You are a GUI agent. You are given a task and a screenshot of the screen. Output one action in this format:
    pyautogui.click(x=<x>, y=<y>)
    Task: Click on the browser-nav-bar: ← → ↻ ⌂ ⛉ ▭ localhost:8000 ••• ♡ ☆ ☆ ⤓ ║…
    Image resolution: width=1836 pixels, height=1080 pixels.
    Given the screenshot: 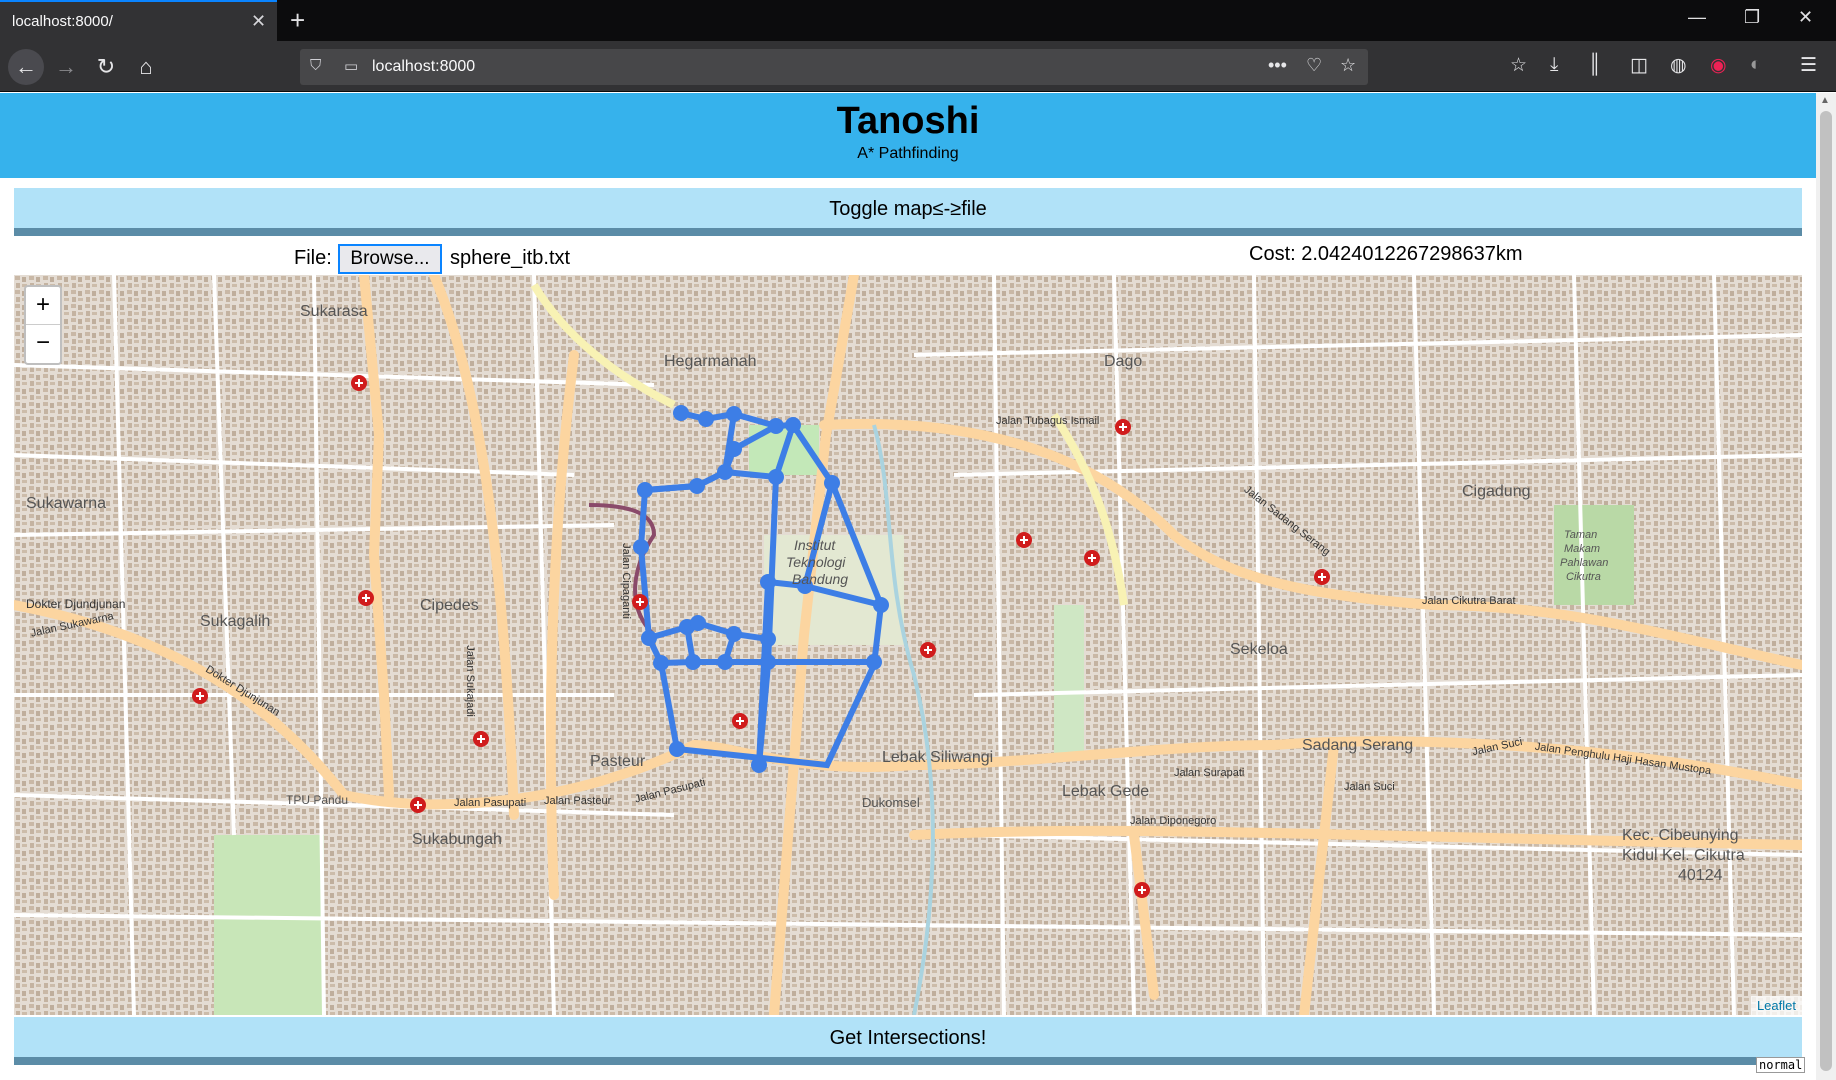 What is the action you would take?
    pyautogui.click(x=918, y=66)
    